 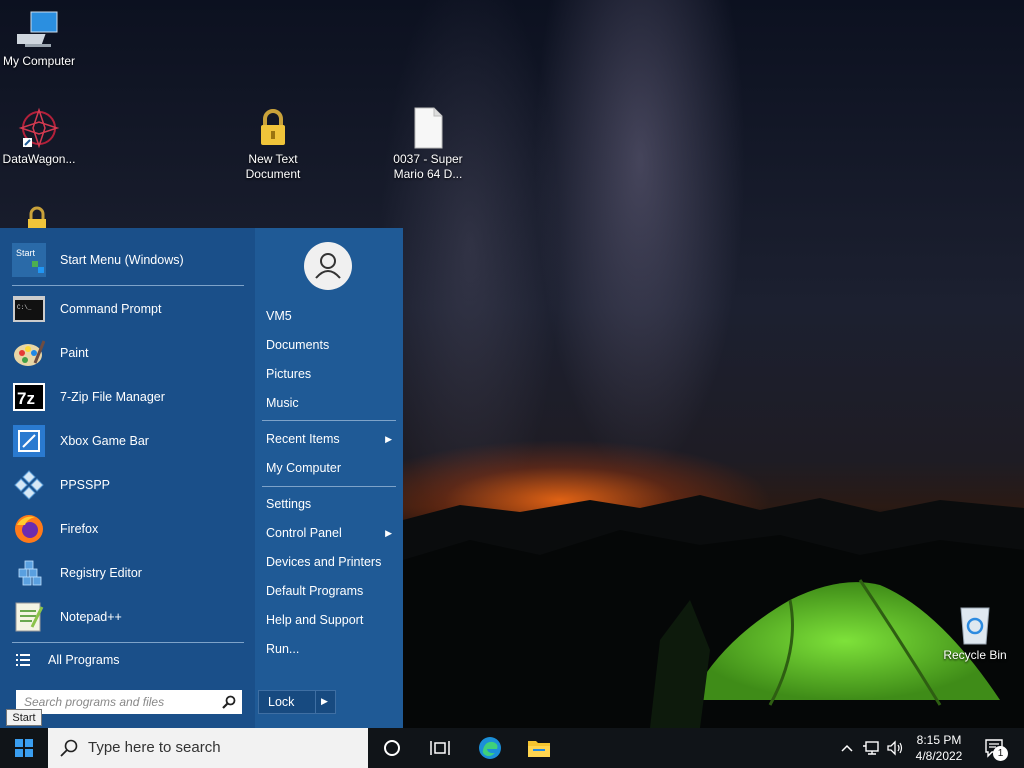 What do you see at coordinates (330, 403) in the screenshot?
I see `menu-item-music: Music` at bounding box center [330, 403].